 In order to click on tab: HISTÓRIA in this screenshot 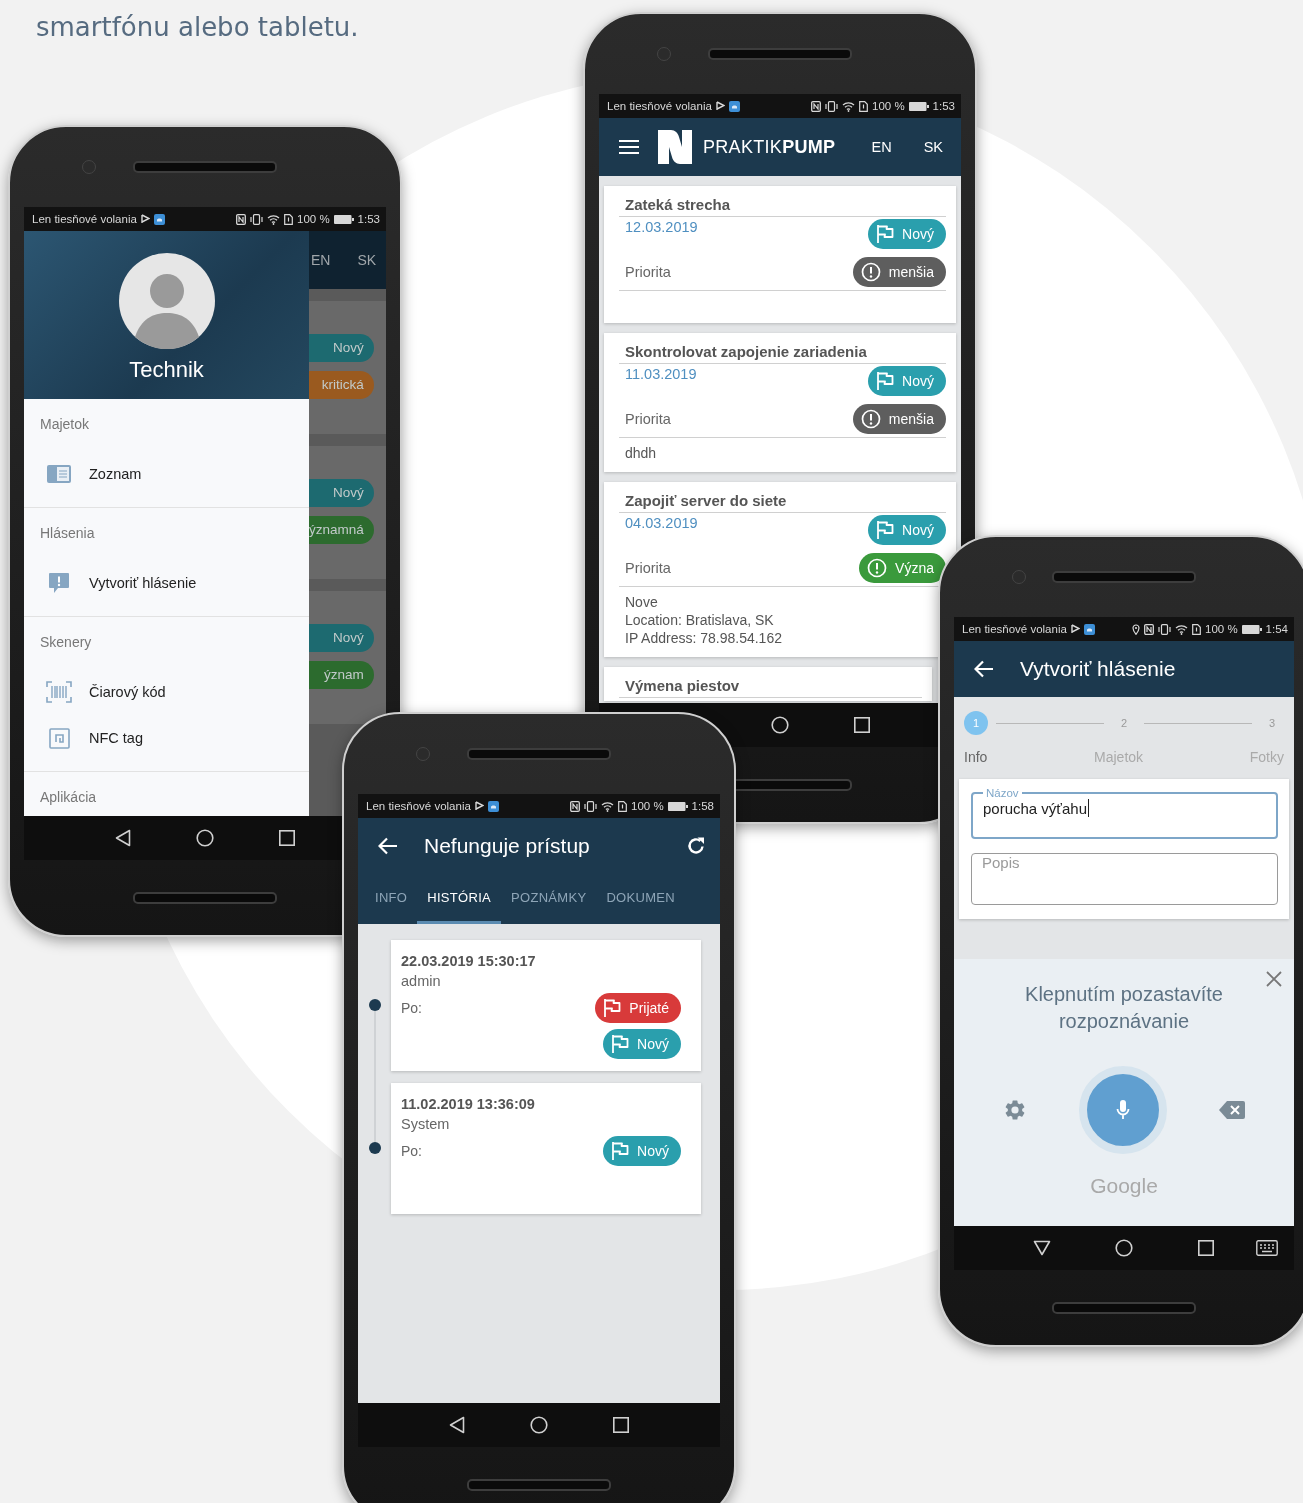, I will do `click(459, 899)`.